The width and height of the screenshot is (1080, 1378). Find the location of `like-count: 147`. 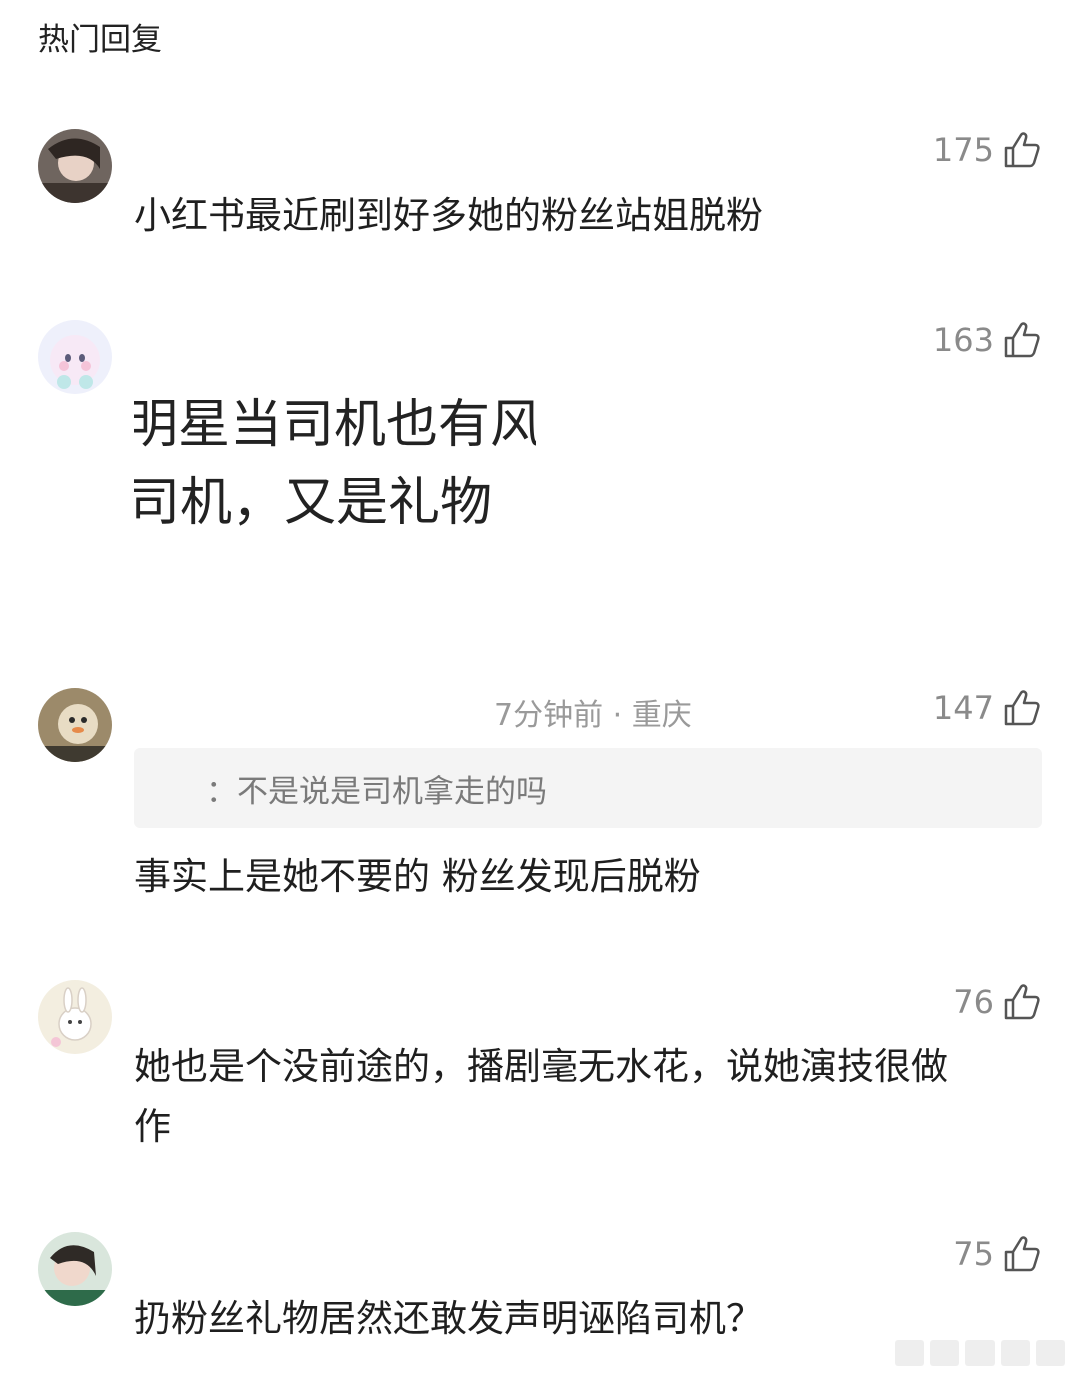

like-count: 147 is located at coordinates (963, 708).